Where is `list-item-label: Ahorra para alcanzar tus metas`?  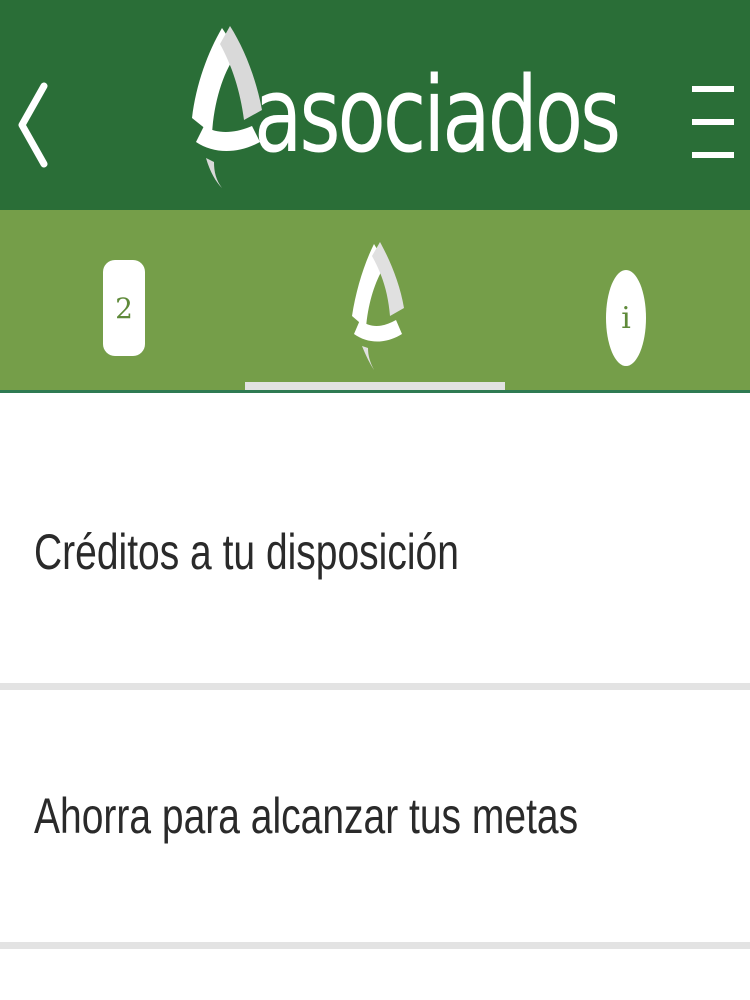
list-item-label: Ahorra para alcanzar tus metas is located at coordinates (306, 816).